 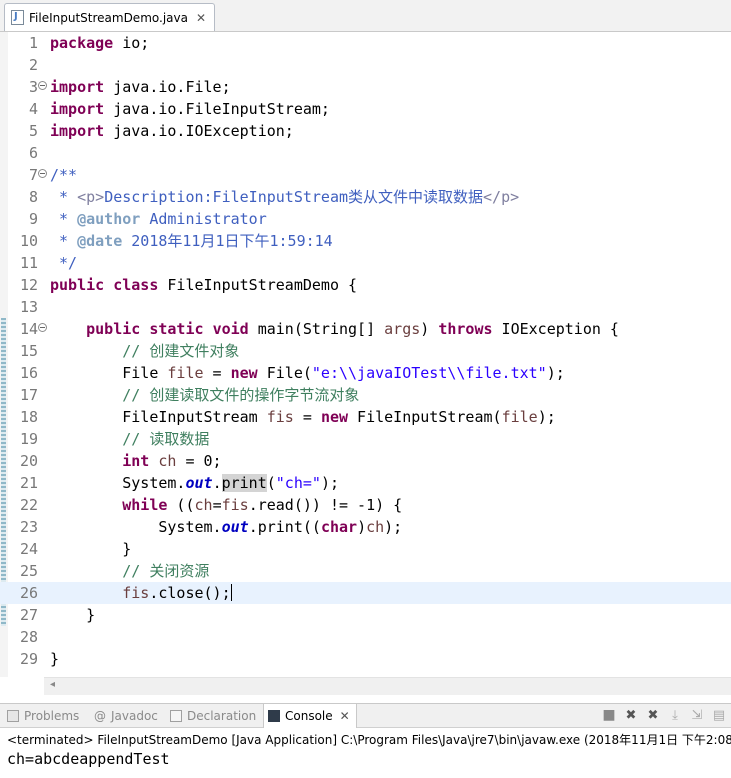 I want to click on display-console-icon: ▤, so click(x=719, y=715).